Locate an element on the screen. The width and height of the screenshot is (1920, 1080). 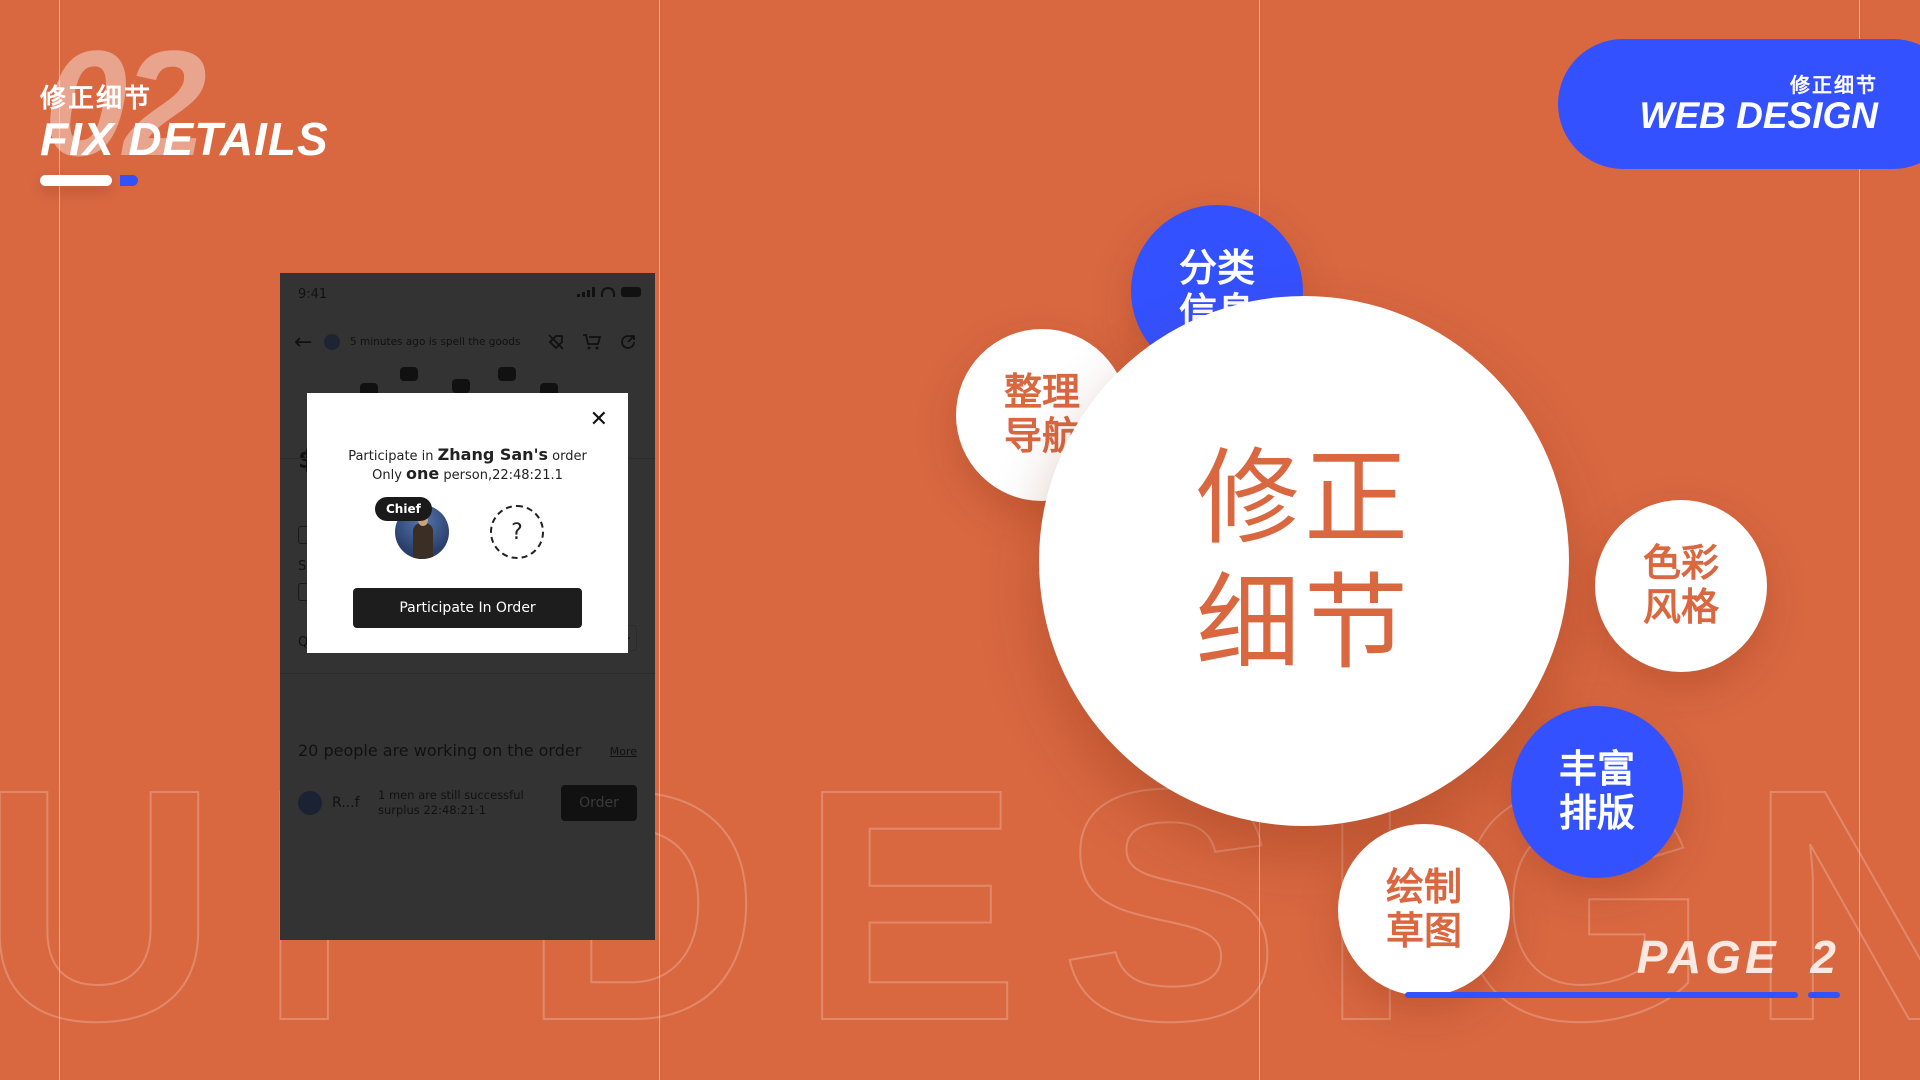
bubble-sketch: 绘制 草图 is located at coordinates (1424, 910).